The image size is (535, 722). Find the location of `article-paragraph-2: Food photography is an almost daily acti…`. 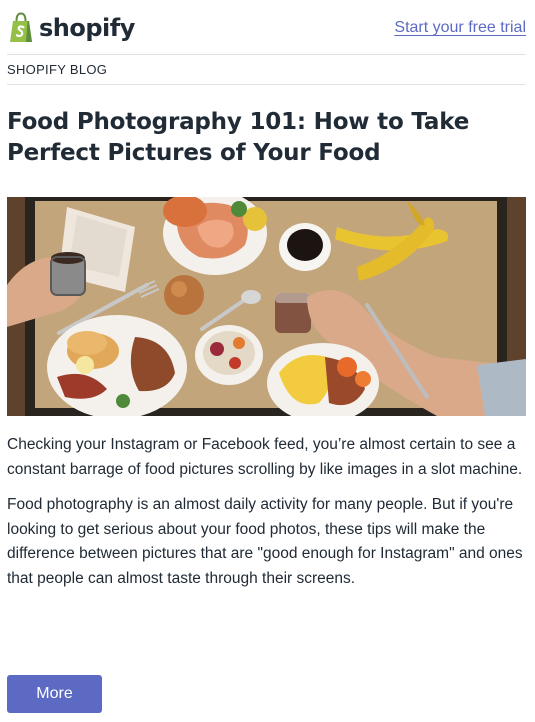

article-paragraph-2: Food photography is an almost daily acti… is located at coordinates (265, 541).